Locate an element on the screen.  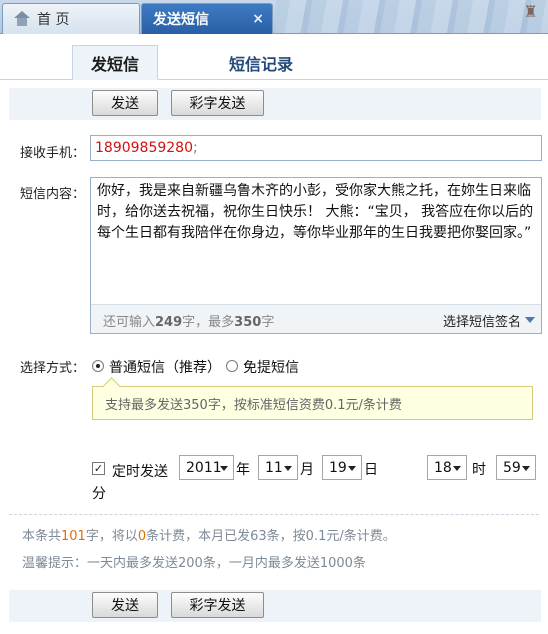
radio-free-sms-label: 免提短信 is located at coordinates (271, 367).